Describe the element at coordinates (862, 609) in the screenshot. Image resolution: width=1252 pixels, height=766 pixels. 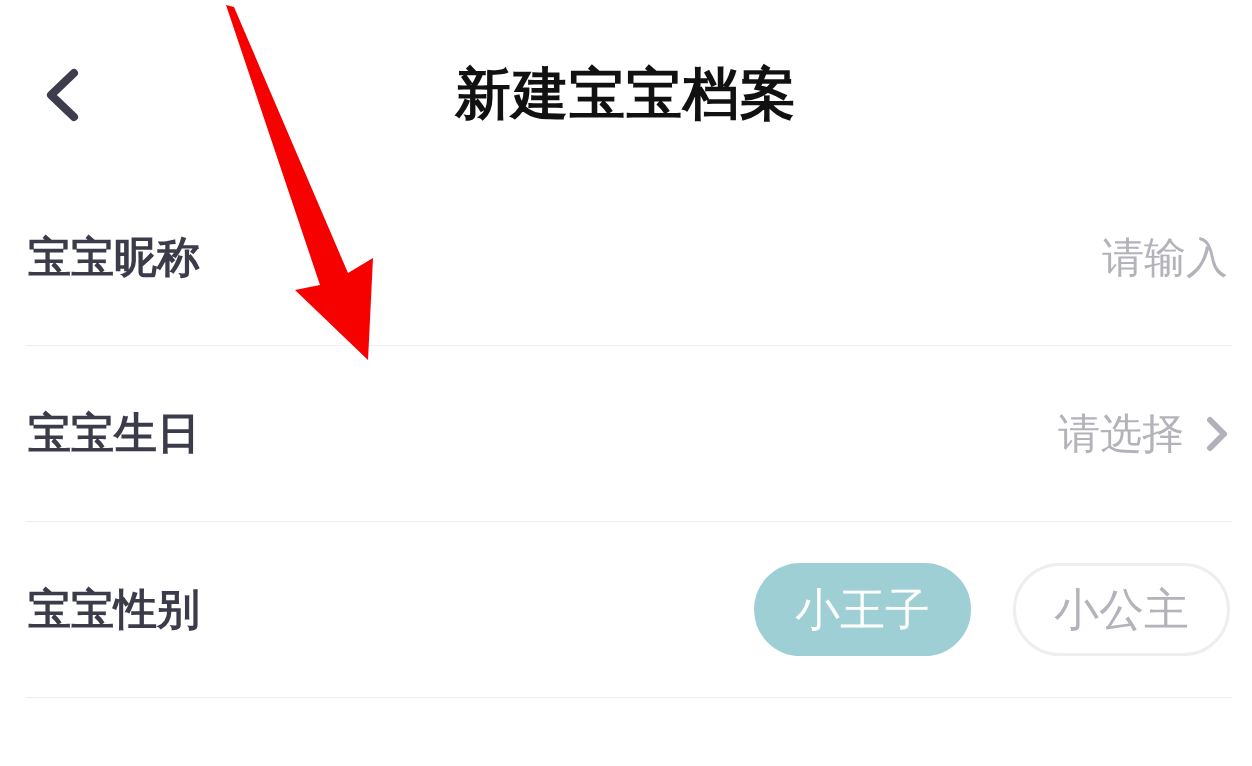
I see `option-pill: 小王子` at that location.